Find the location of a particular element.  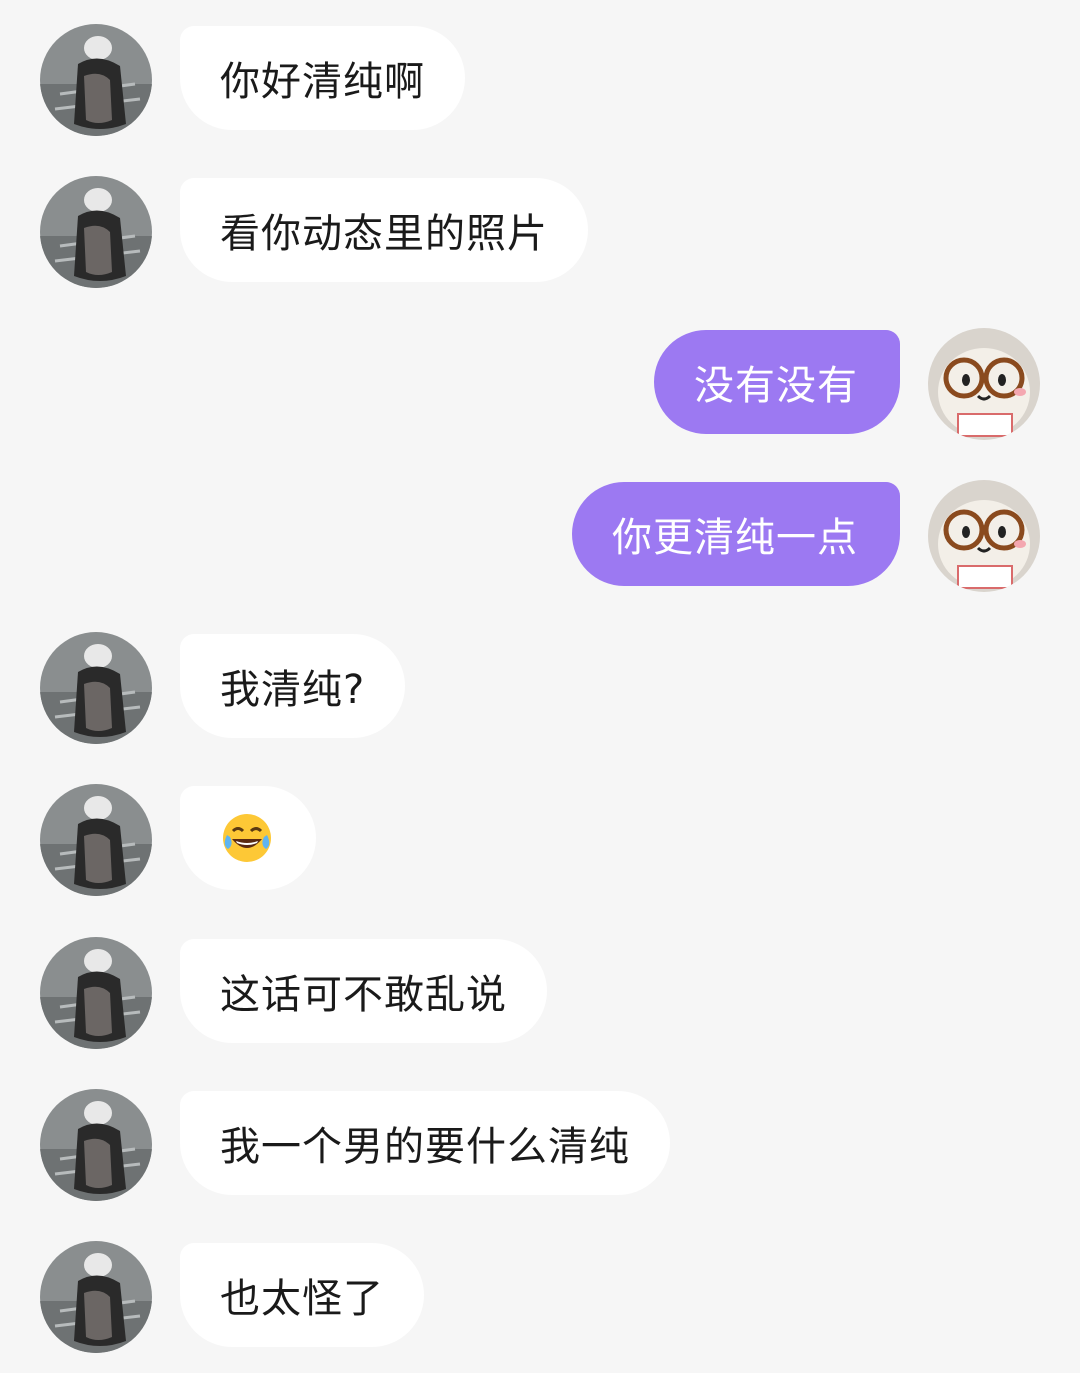

message-text: 这话可不敢乱说 is located at coordinates (363, 995).